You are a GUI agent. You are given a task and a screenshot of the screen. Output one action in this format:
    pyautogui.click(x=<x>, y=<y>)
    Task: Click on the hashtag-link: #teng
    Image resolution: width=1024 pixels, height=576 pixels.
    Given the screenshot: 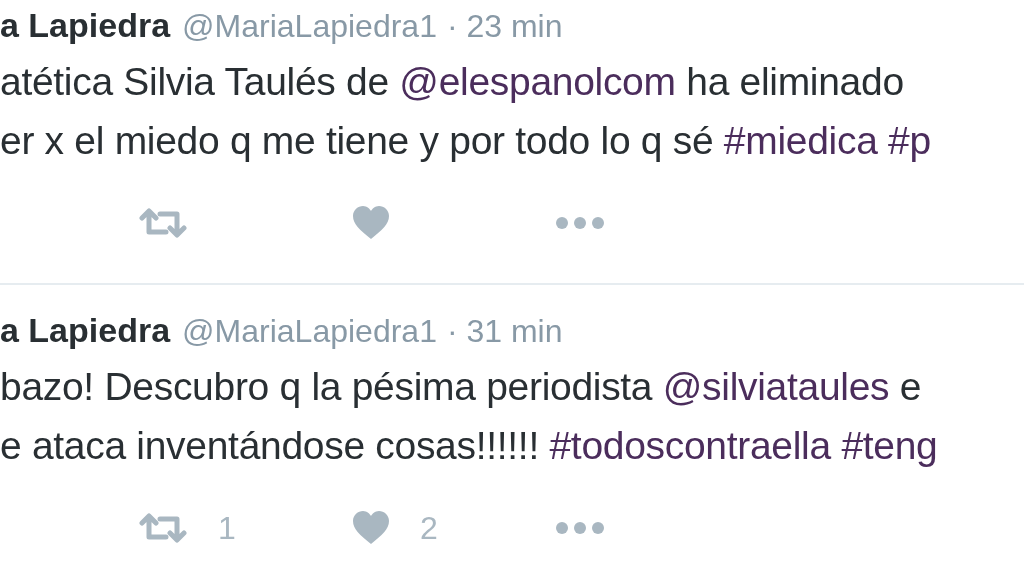 What is the action you would take?
    pyautogui.click(x=889, y=445)
    